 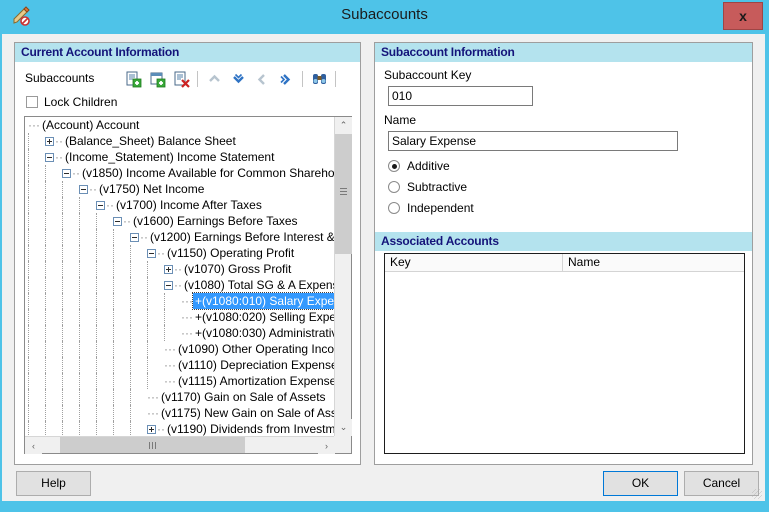 I want to click on associated-accounts-header-row: Key Name, so click(x=564, y=263).